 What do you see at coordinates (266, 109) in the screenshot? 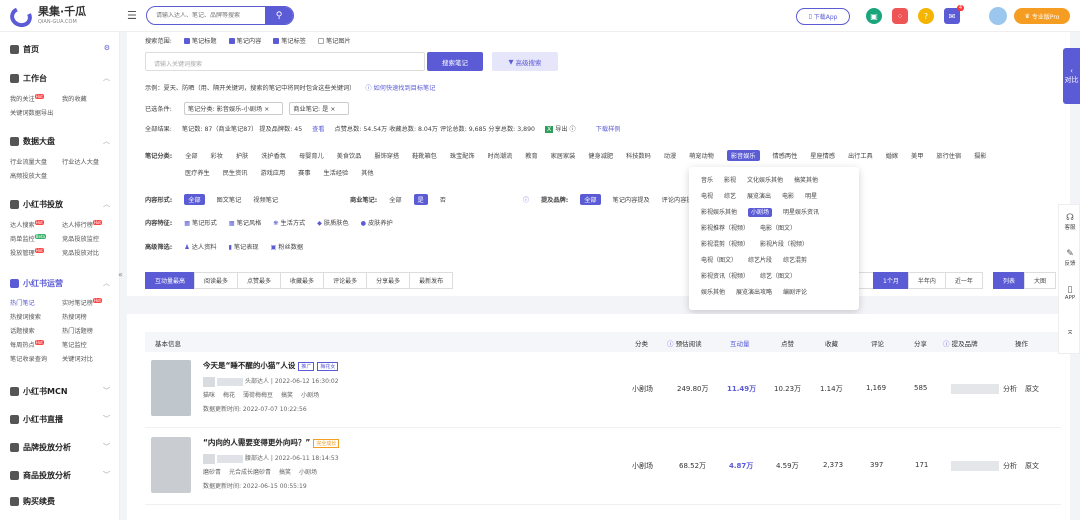
I see `close-icon: ×` at bounding box center [266, 109].